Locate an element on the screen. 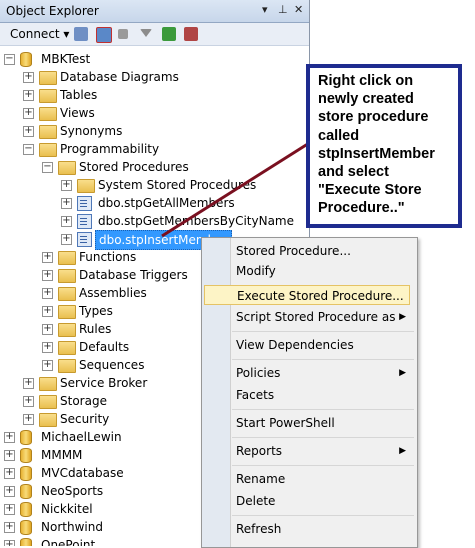 This screenshot has height=548, width=475. menu-item-policies: Policies ▶ is located at coordinates (324, 373).